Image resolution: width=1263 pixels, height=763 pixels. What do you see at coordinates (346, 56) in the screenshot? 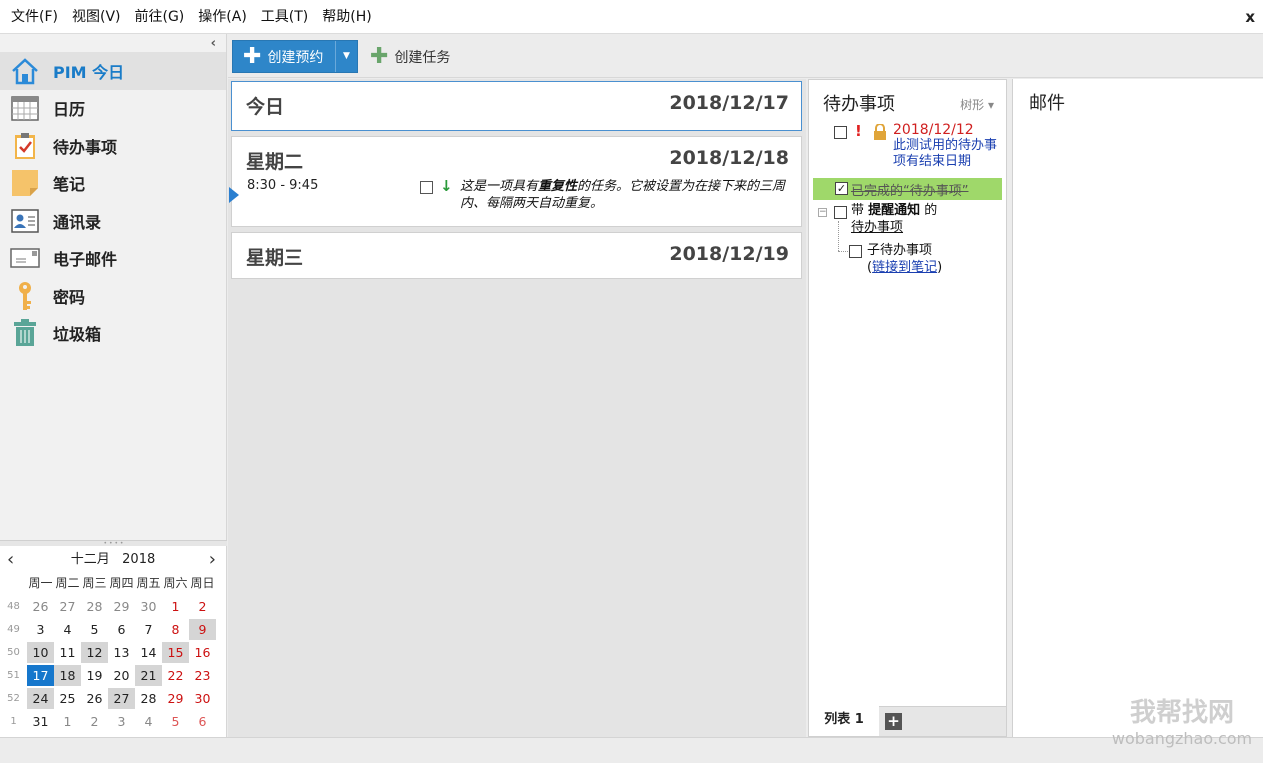
I see `dropdown-arrow-icon: ▼` at bounding box center [346, 56].